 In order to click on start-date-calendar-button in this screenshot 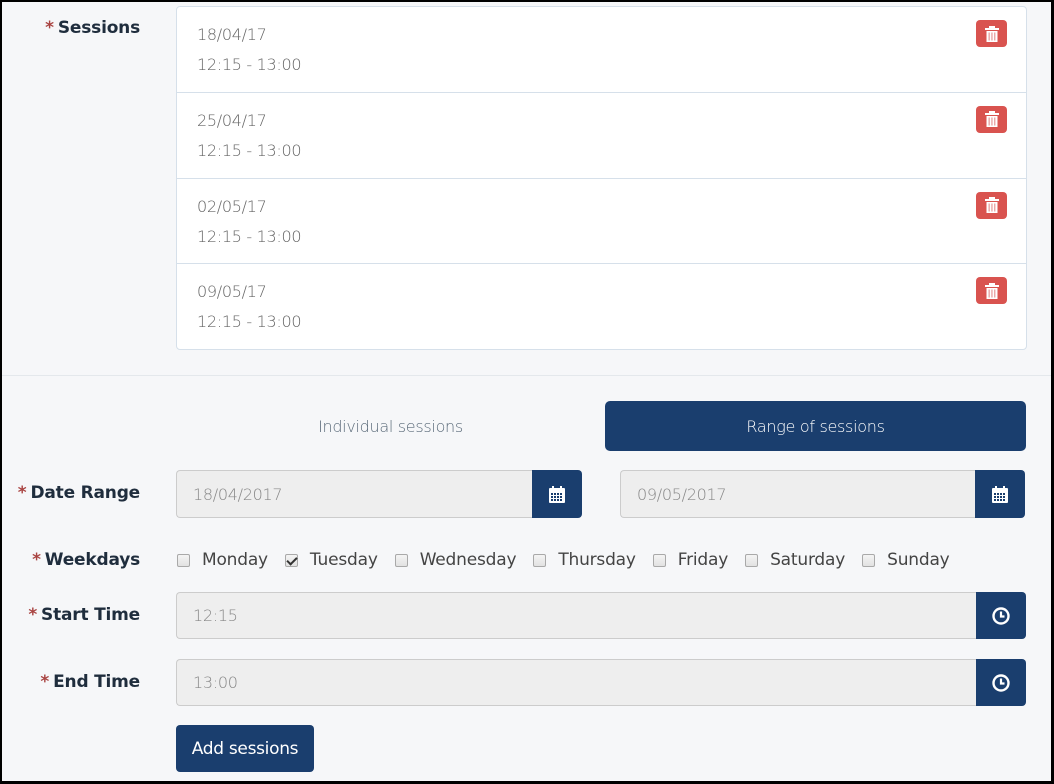, I will do `click(557, 494)`.